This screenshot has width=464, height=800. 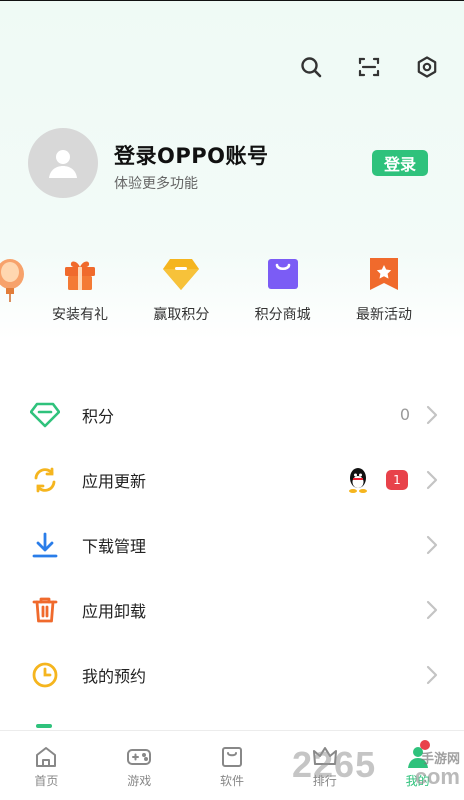 What do you see at coordinates (427, 67) in the screenshot?
I see `settings-icon` at bounding box center [427, 67].